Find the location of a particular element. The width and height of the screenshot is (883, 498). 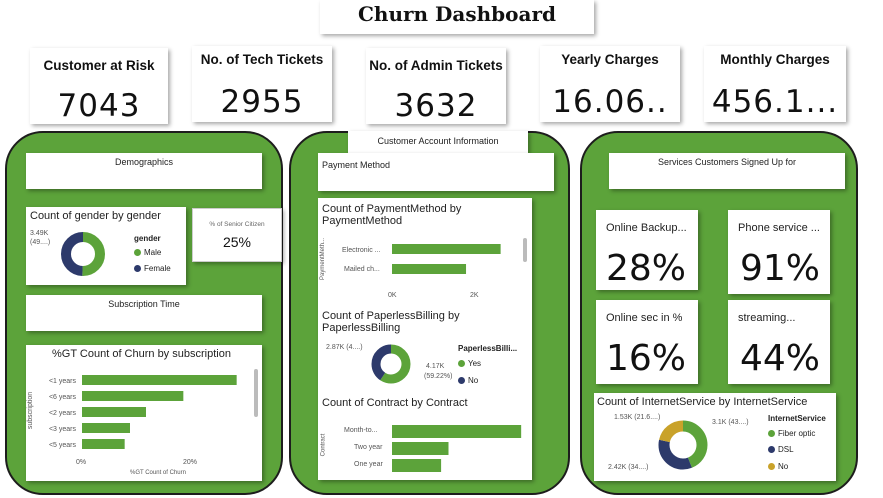

bar-one-year is located at coordinates (417, 465).